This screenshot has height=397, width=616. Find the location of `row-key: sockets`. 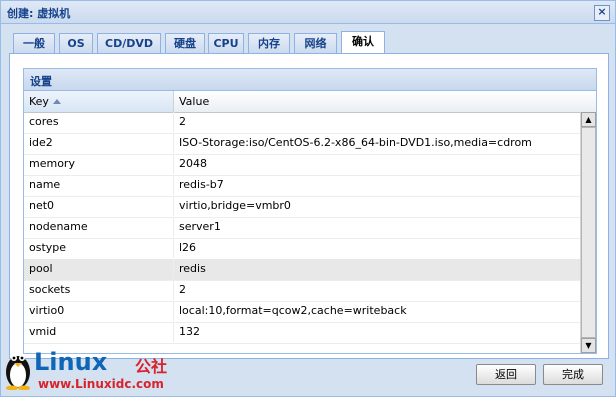

row-key: sockets is located at coordinates (99, 290).